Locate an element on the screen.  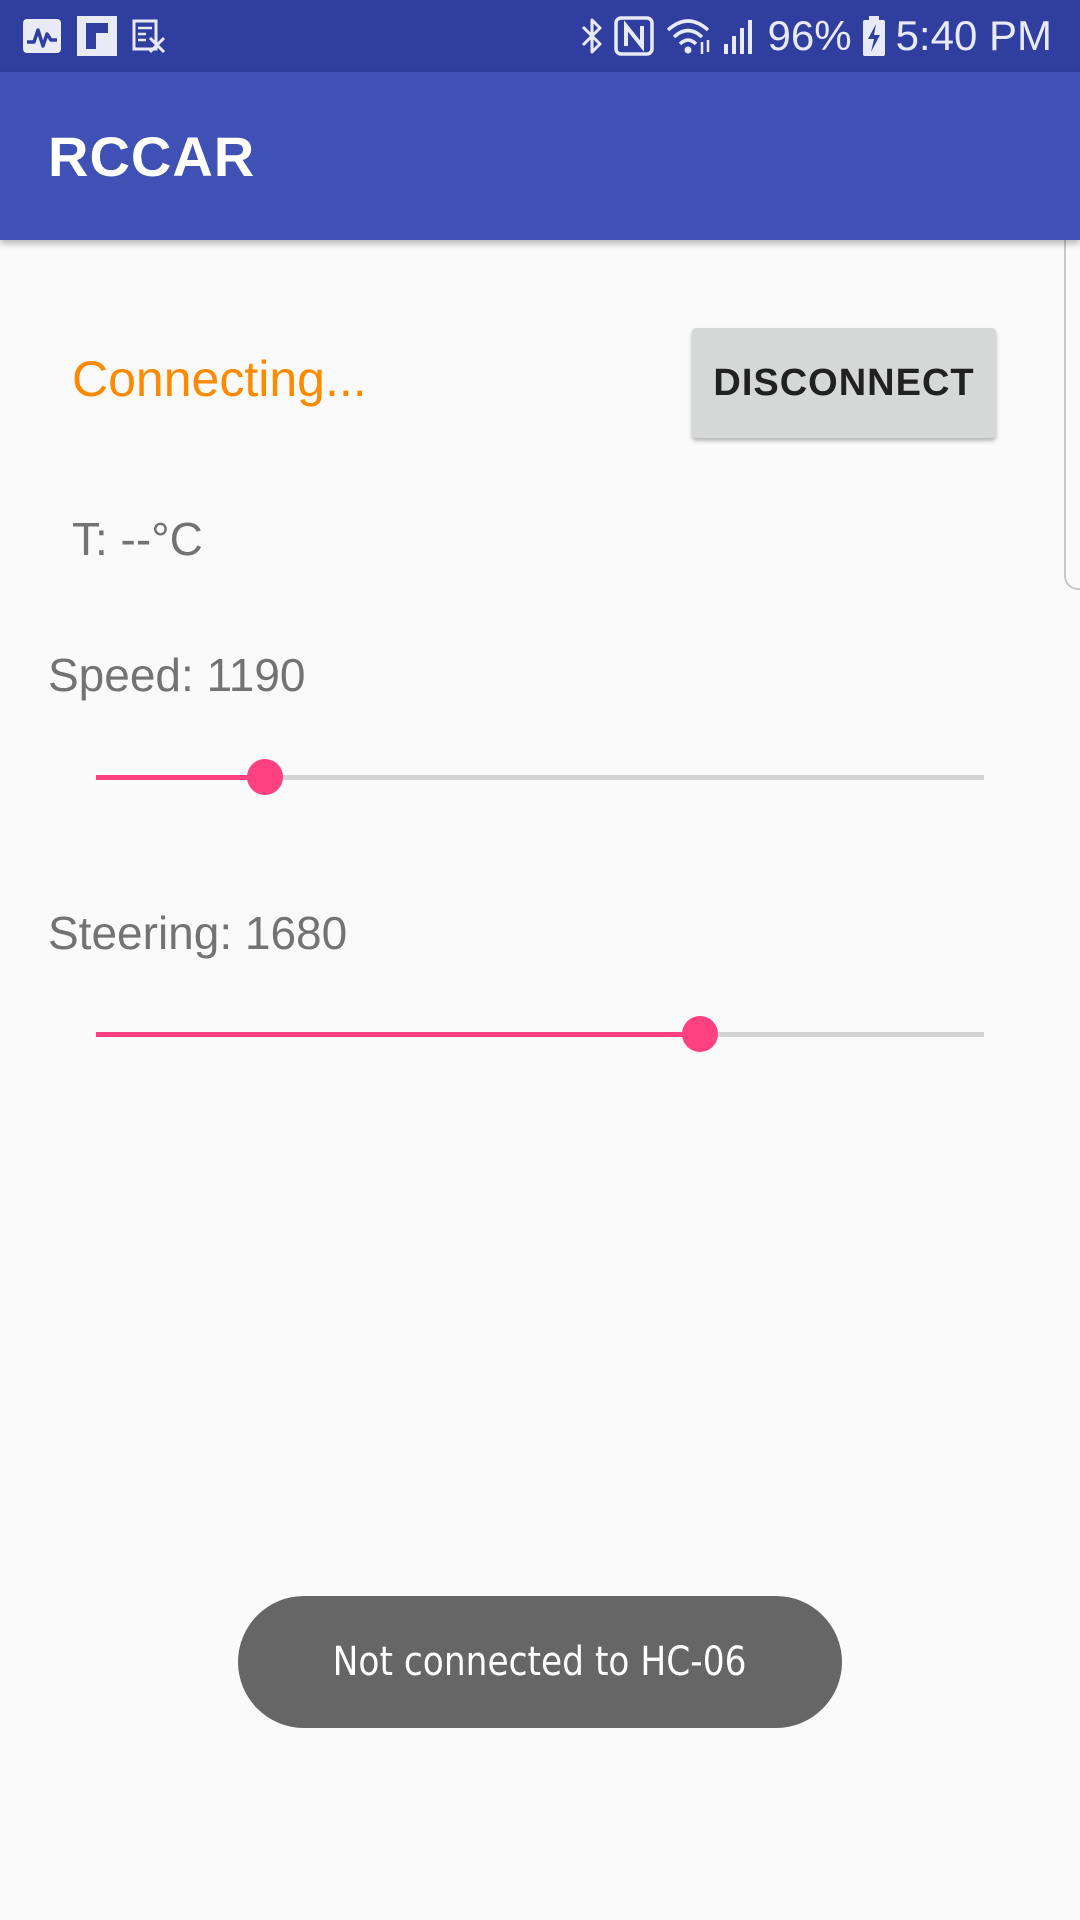
flipboard-icon is located at coordinates (97, 36).